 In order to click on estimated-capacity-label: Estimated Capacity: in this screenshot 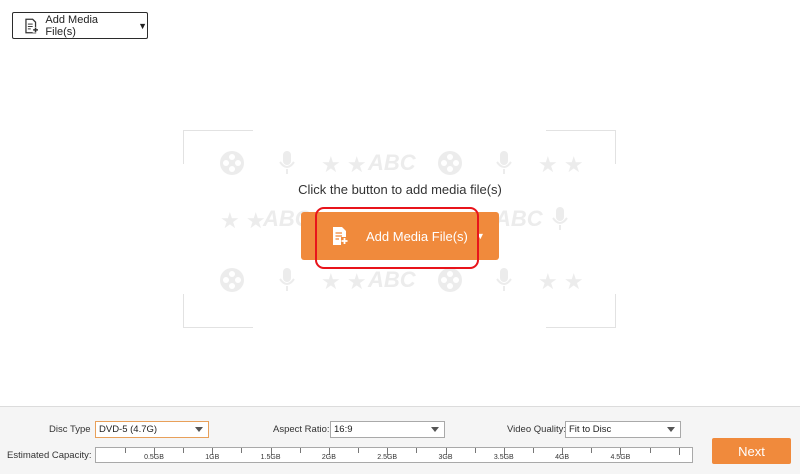, I will do `click(49, 455)`.